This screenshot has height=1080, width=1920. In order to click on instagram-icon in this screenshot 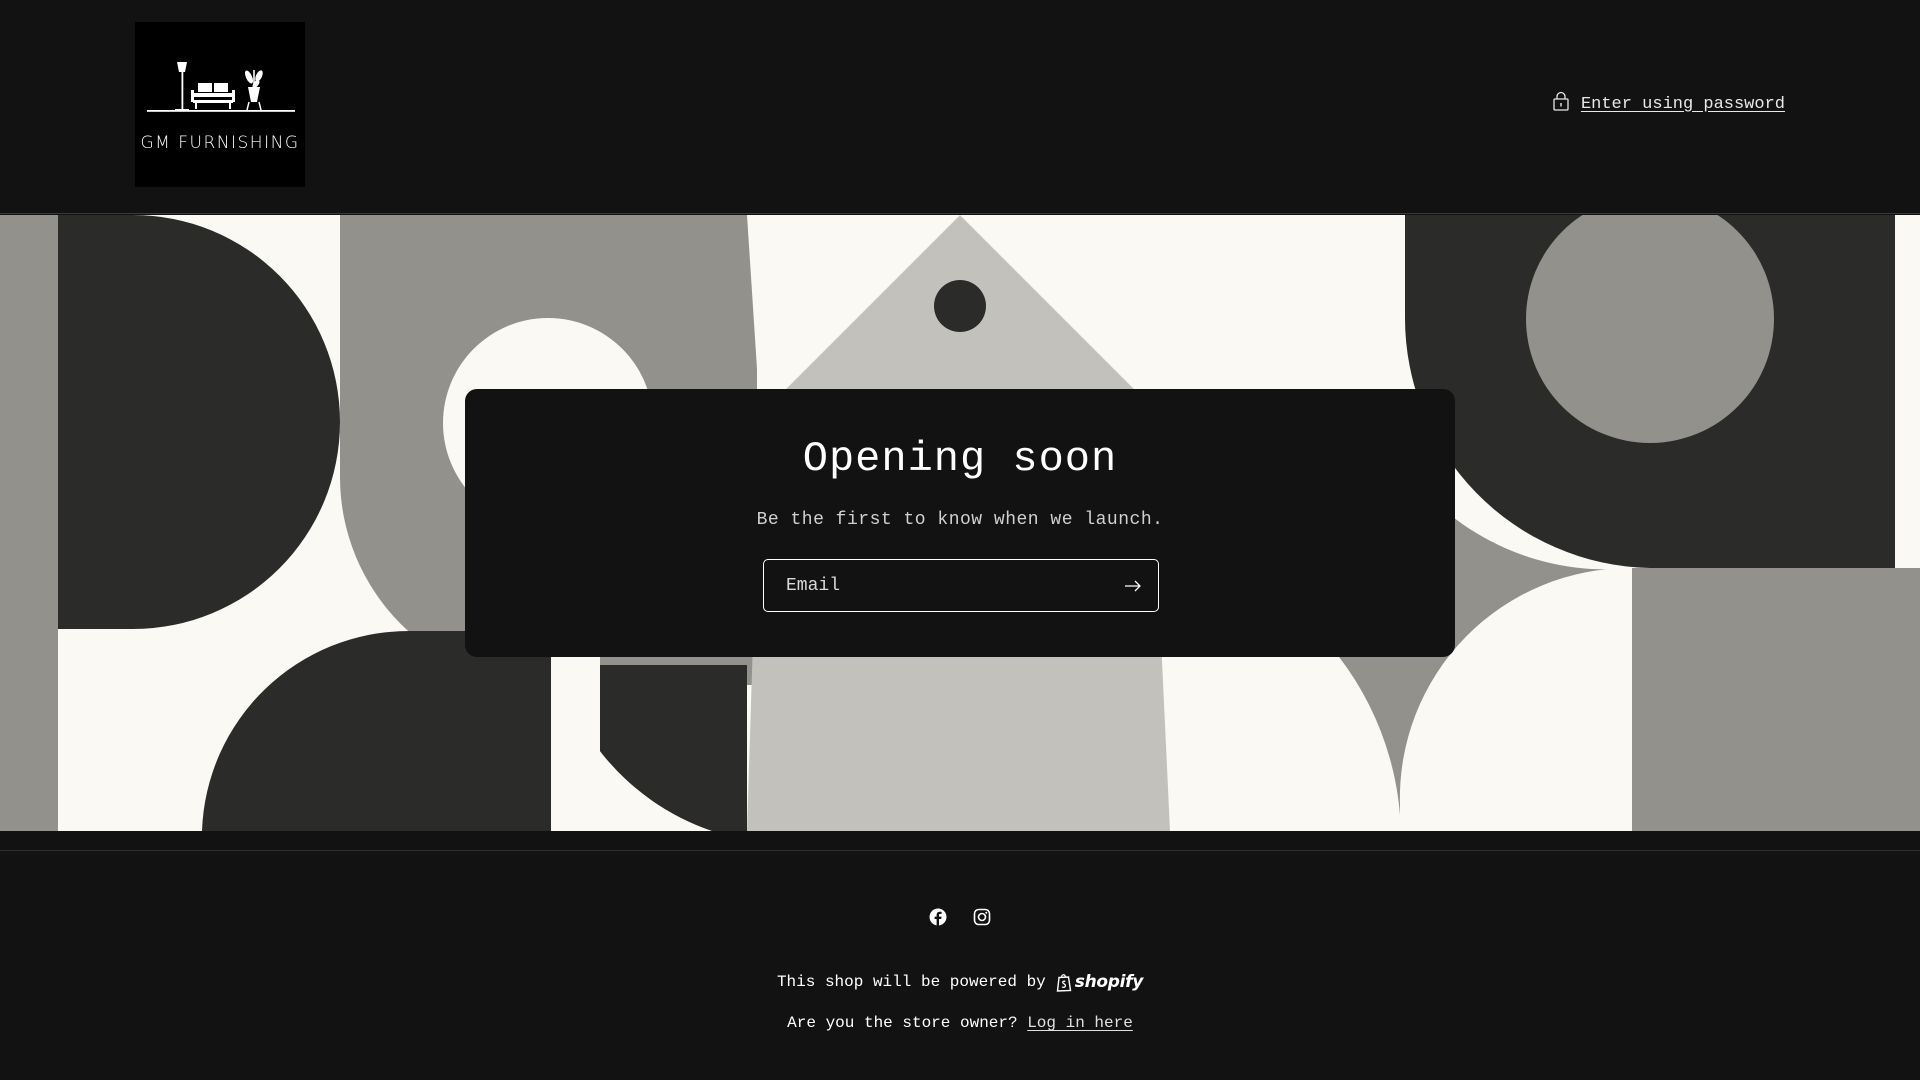, I will do `click(982, 917)`.